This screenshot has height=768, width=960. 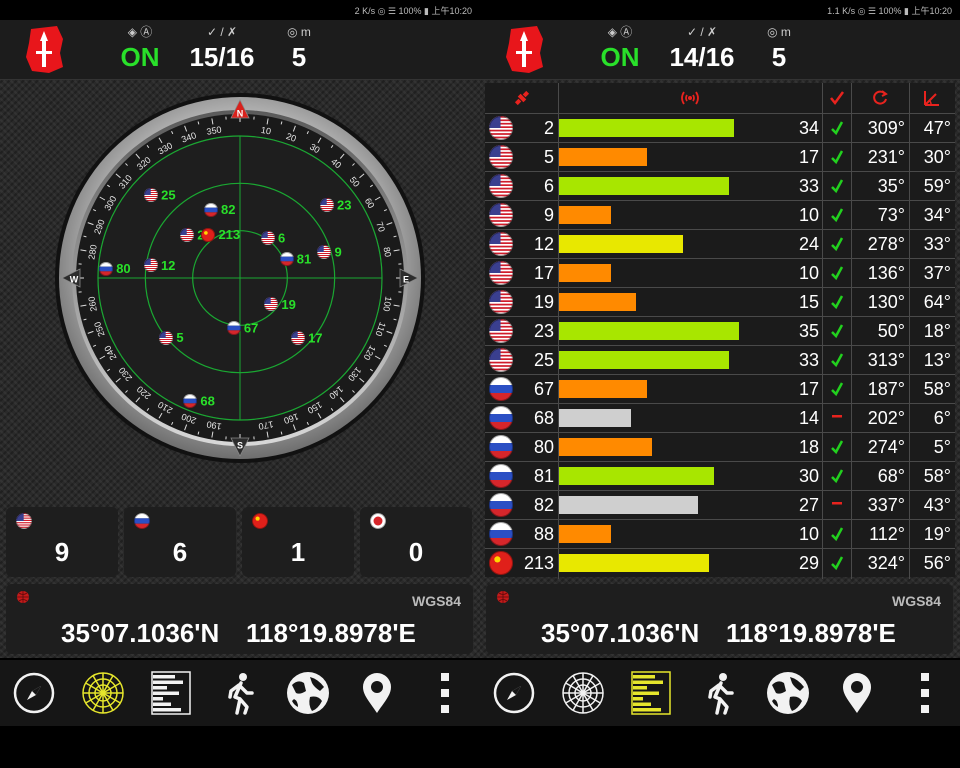 I want to click on satellite-label: 81, so click(x=304, y=259).